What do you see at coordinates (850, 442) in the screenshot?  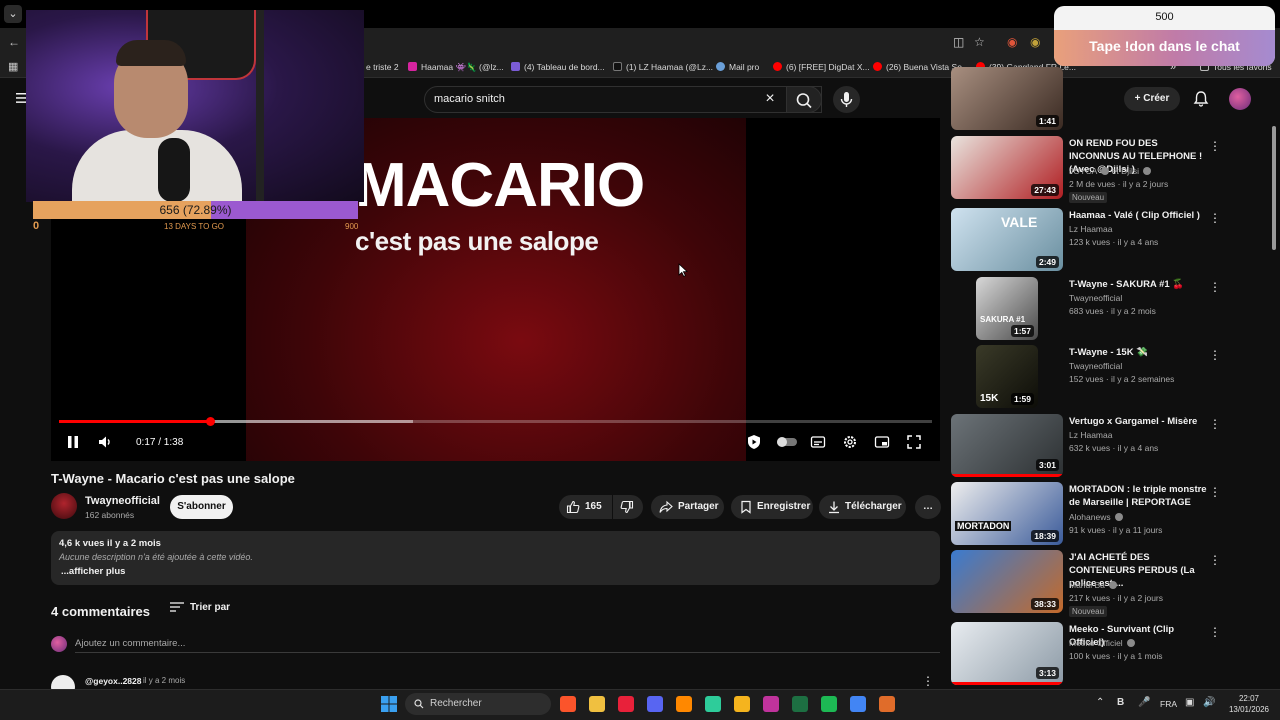 I see `settings-gear-icon` at bounding box center [850, 442].